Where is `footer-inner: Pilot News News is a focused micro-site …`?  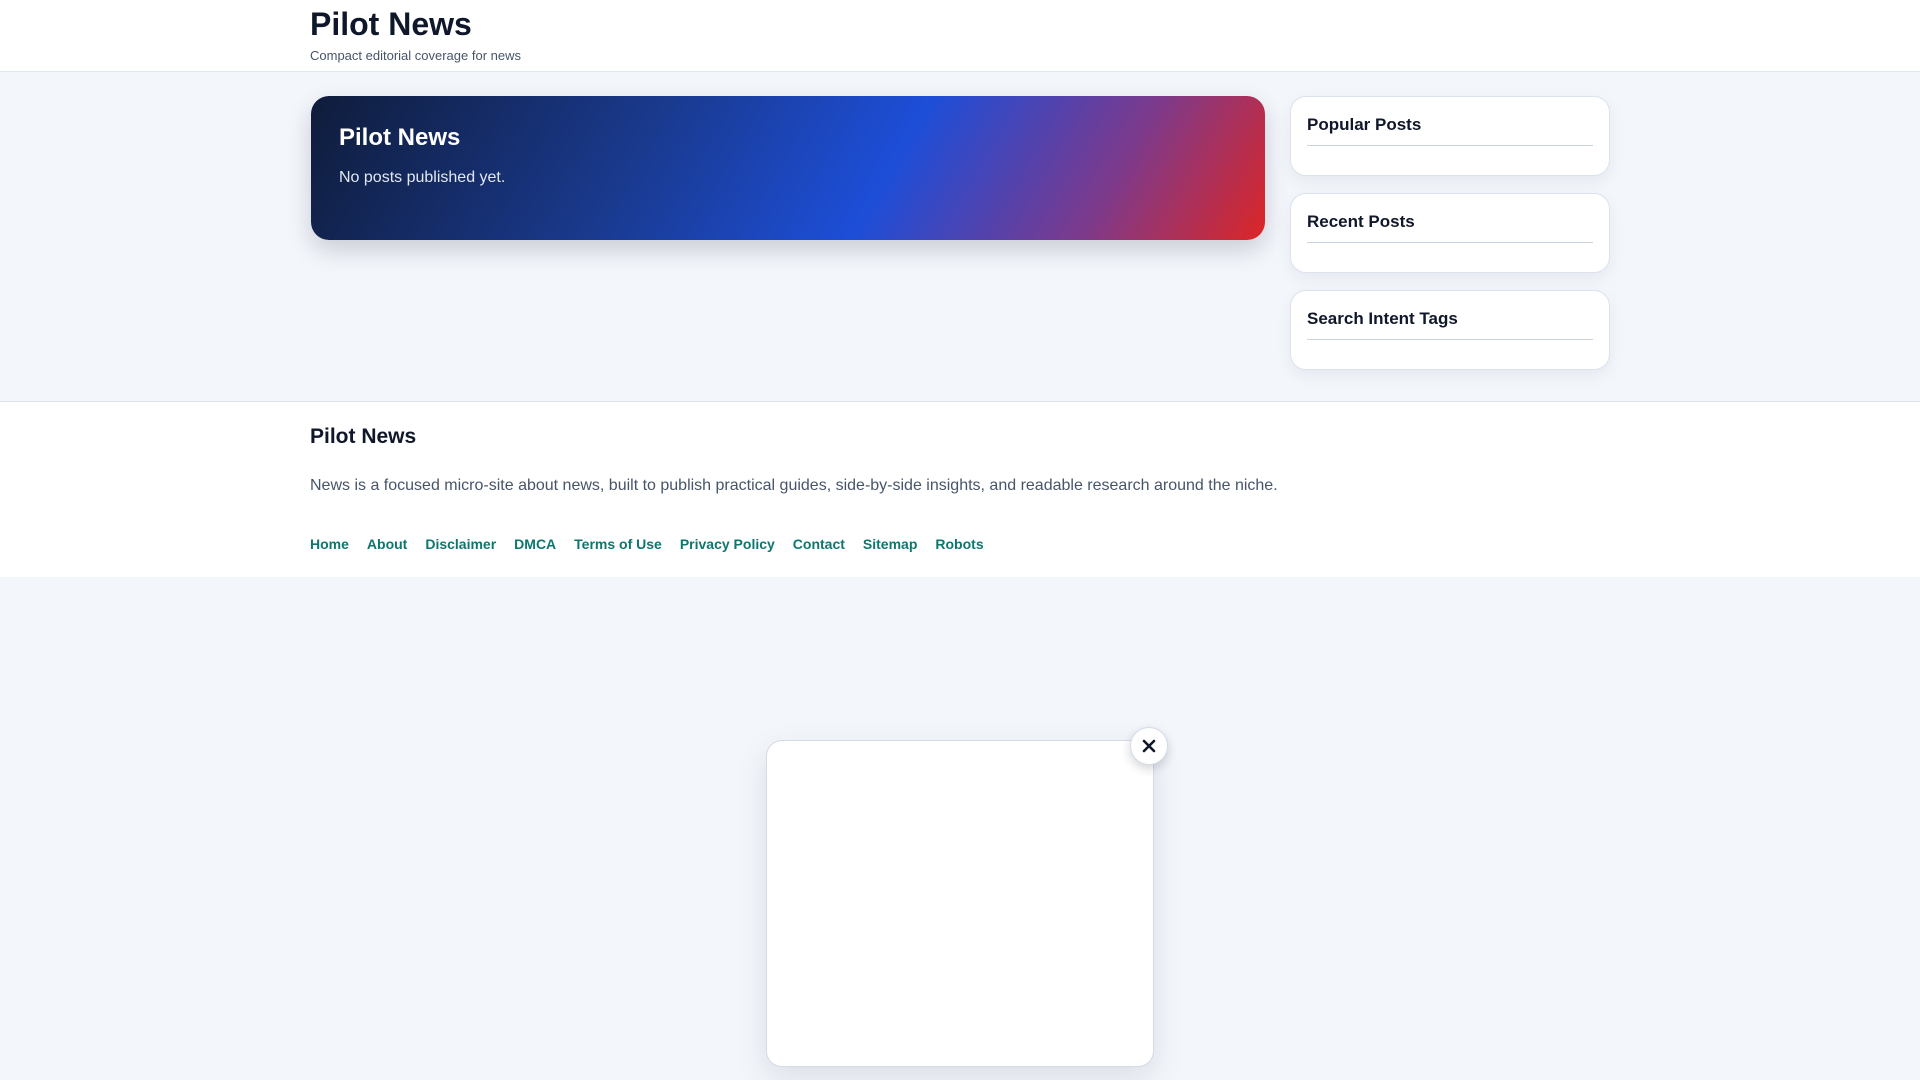
footer-inner: Pilot News News is a focused micro-site … is located at coordinates (960, 488).